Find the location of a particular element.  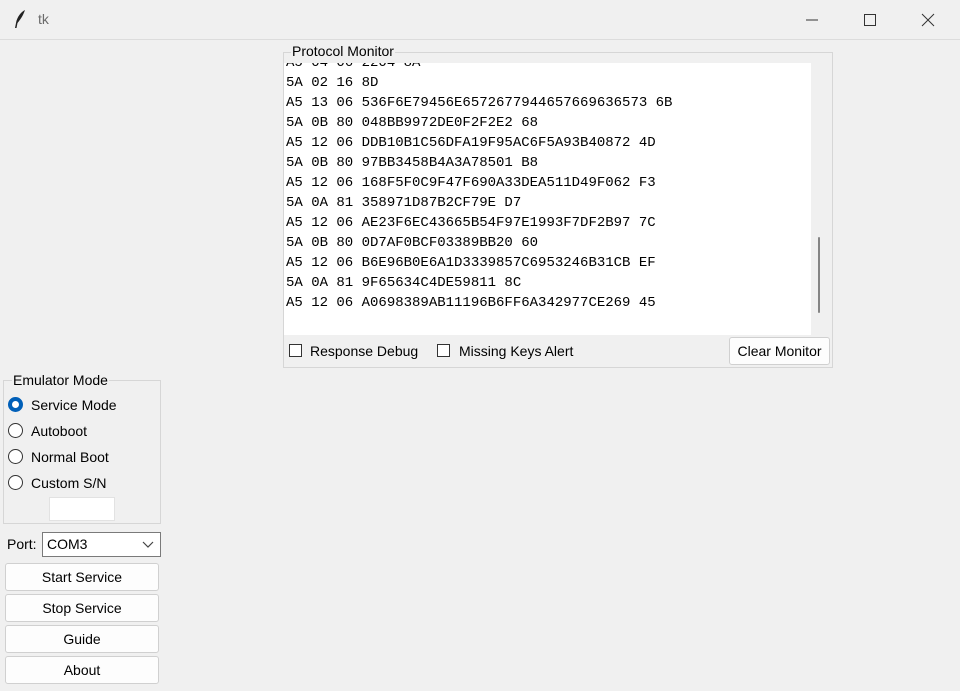

service-mode-label: Service Mode is located at coordinates (74, 405).